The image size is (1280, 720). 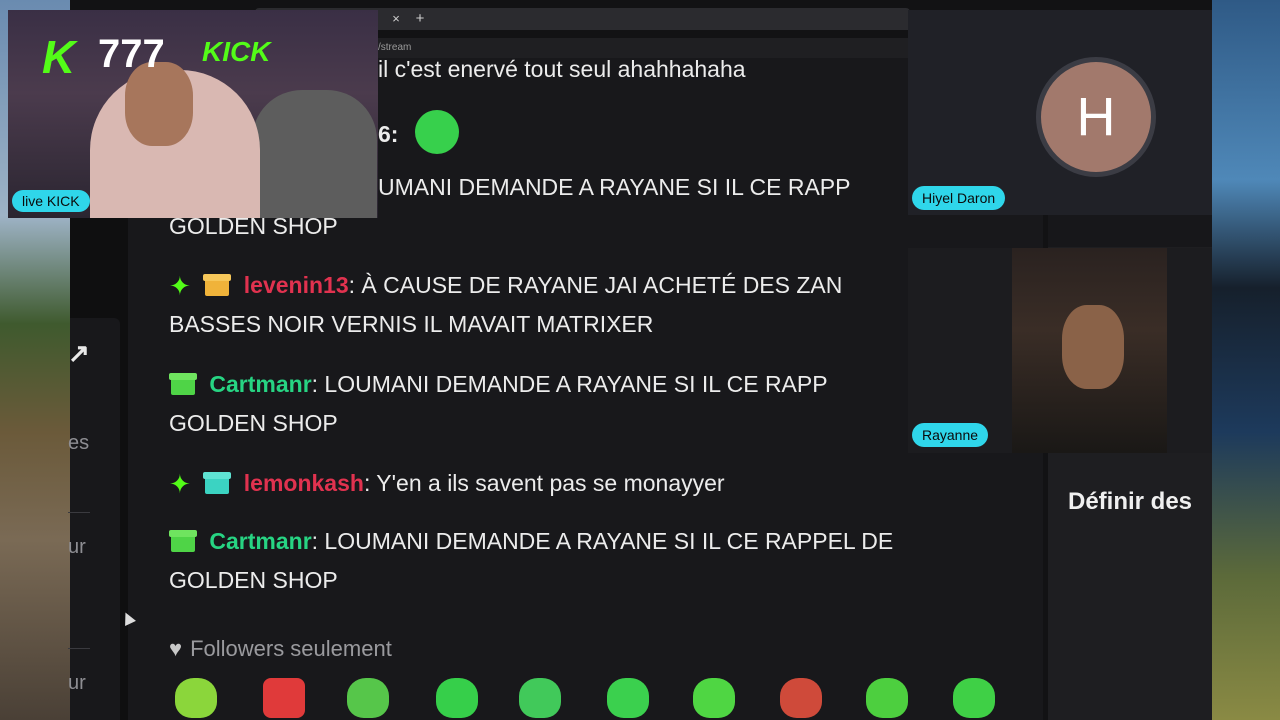 What do you see at coordinates (569, 384) in the screenshot?
I see `chat-message-text: : LOUMANI DEMANDE A RAYANE SI IL CE RAPP` at bounding box center [569, 384].